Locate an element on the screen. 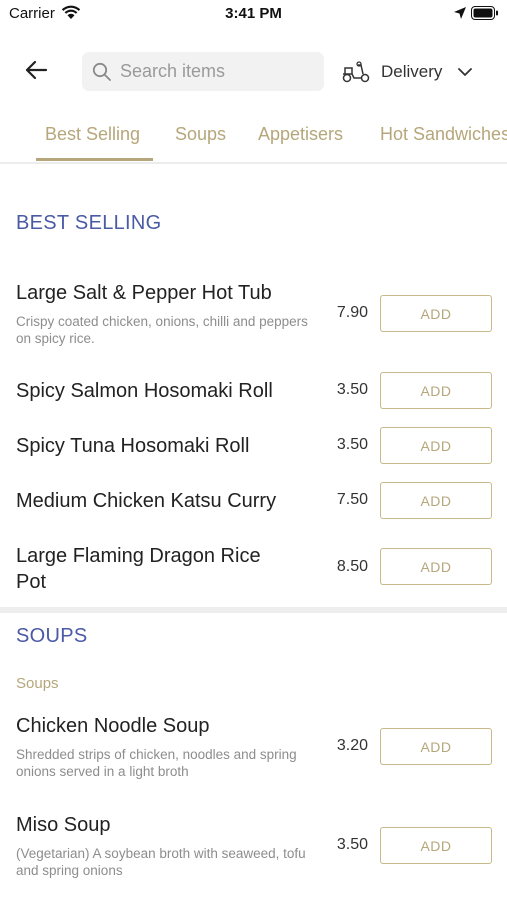 The image size is (507, 900). location-arrow-icon is located at coordinates (460, 15).